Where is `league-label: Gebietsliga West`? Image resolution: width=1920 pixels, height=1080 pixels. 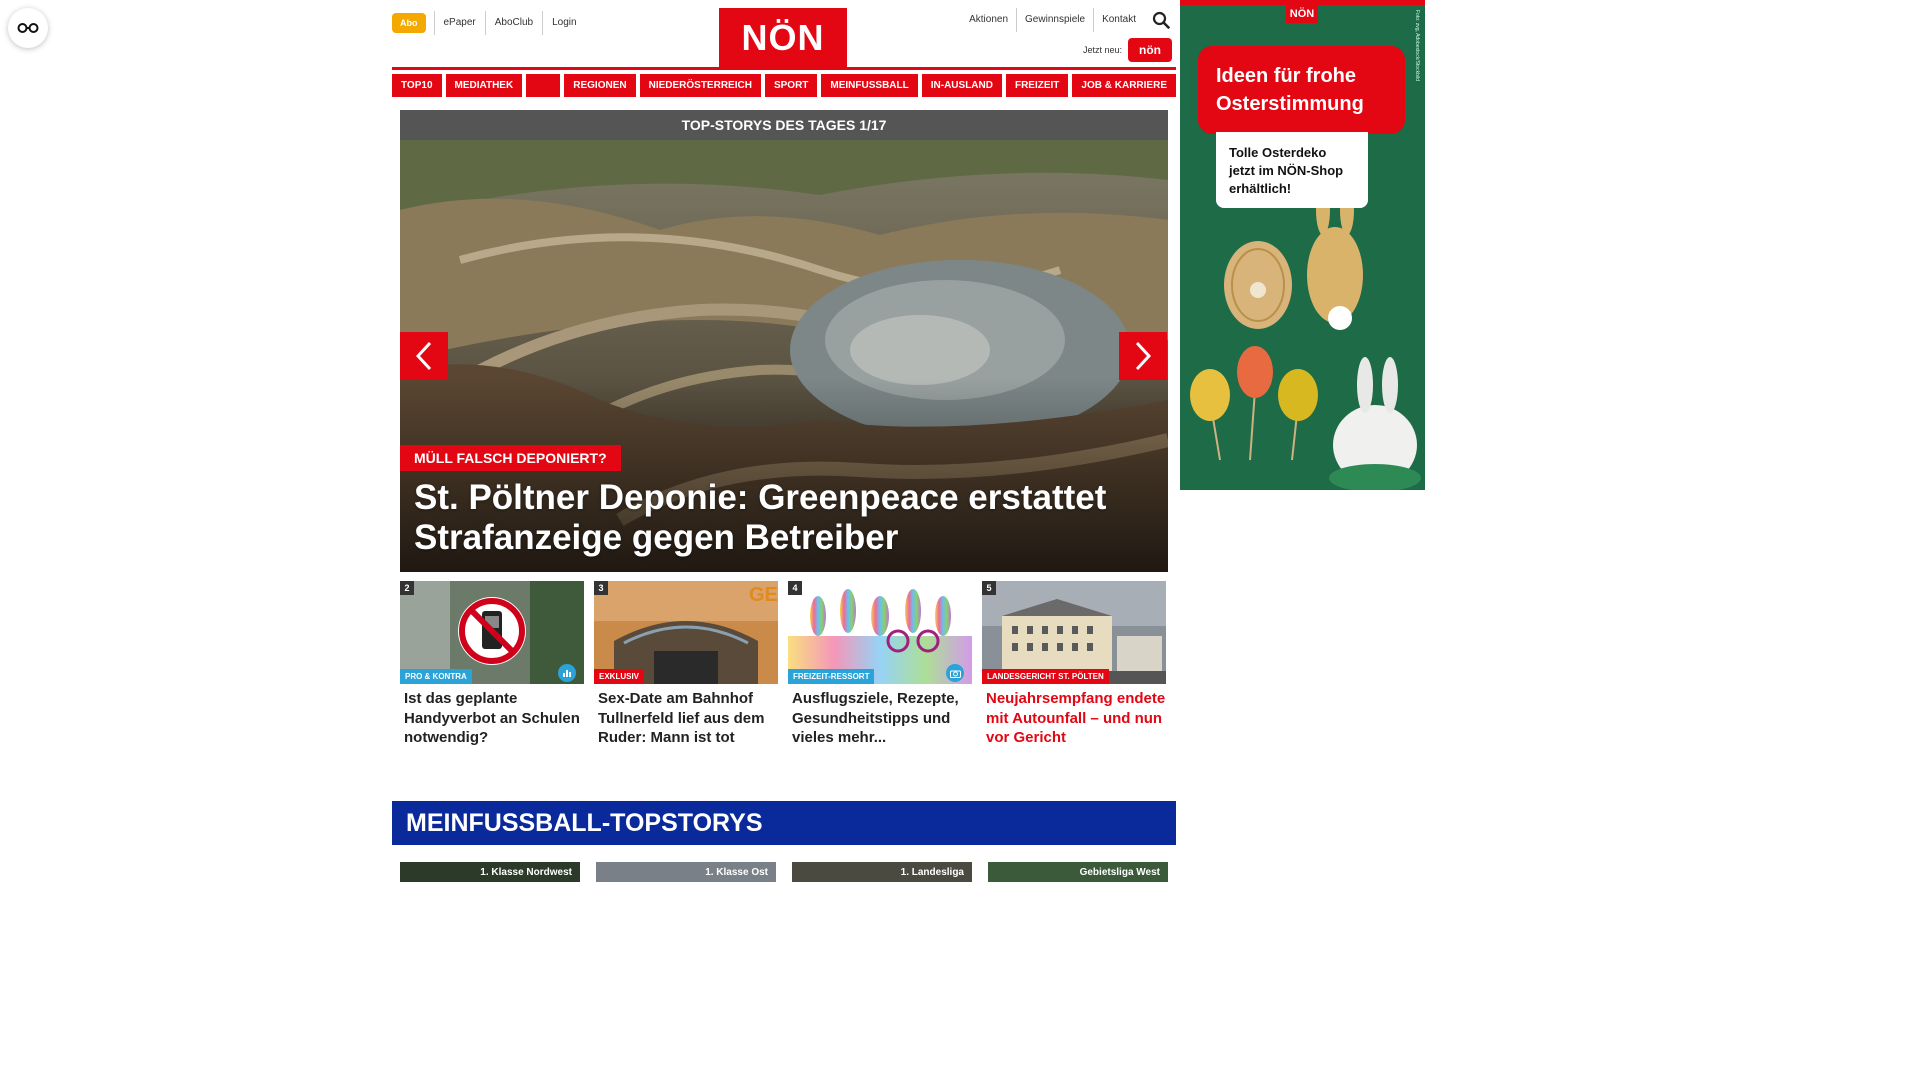
league-label: Gebietsliga West is located at coordinates (1119, 872).